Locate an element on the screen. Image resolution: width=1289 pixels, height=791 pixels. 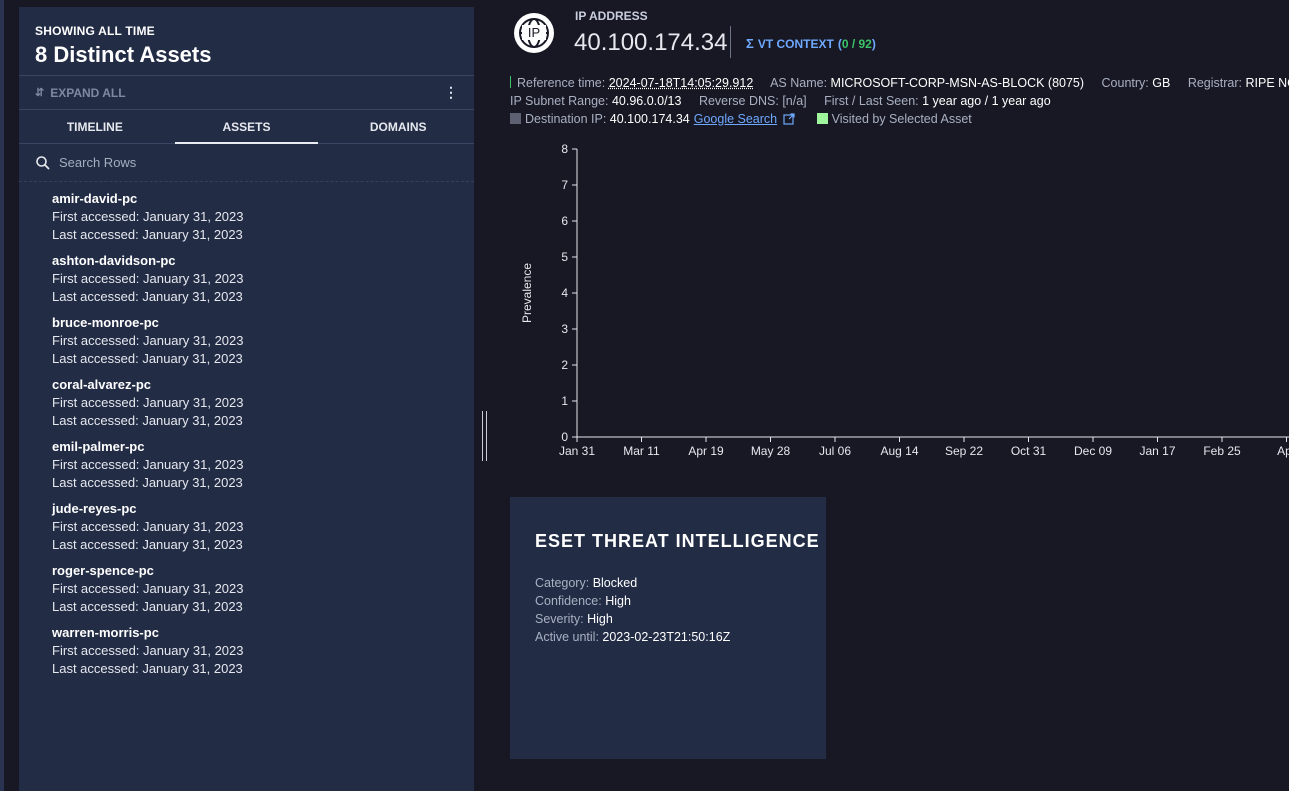
ip-address-value: 40.100.174.34 is located at coordinates (651, 42).